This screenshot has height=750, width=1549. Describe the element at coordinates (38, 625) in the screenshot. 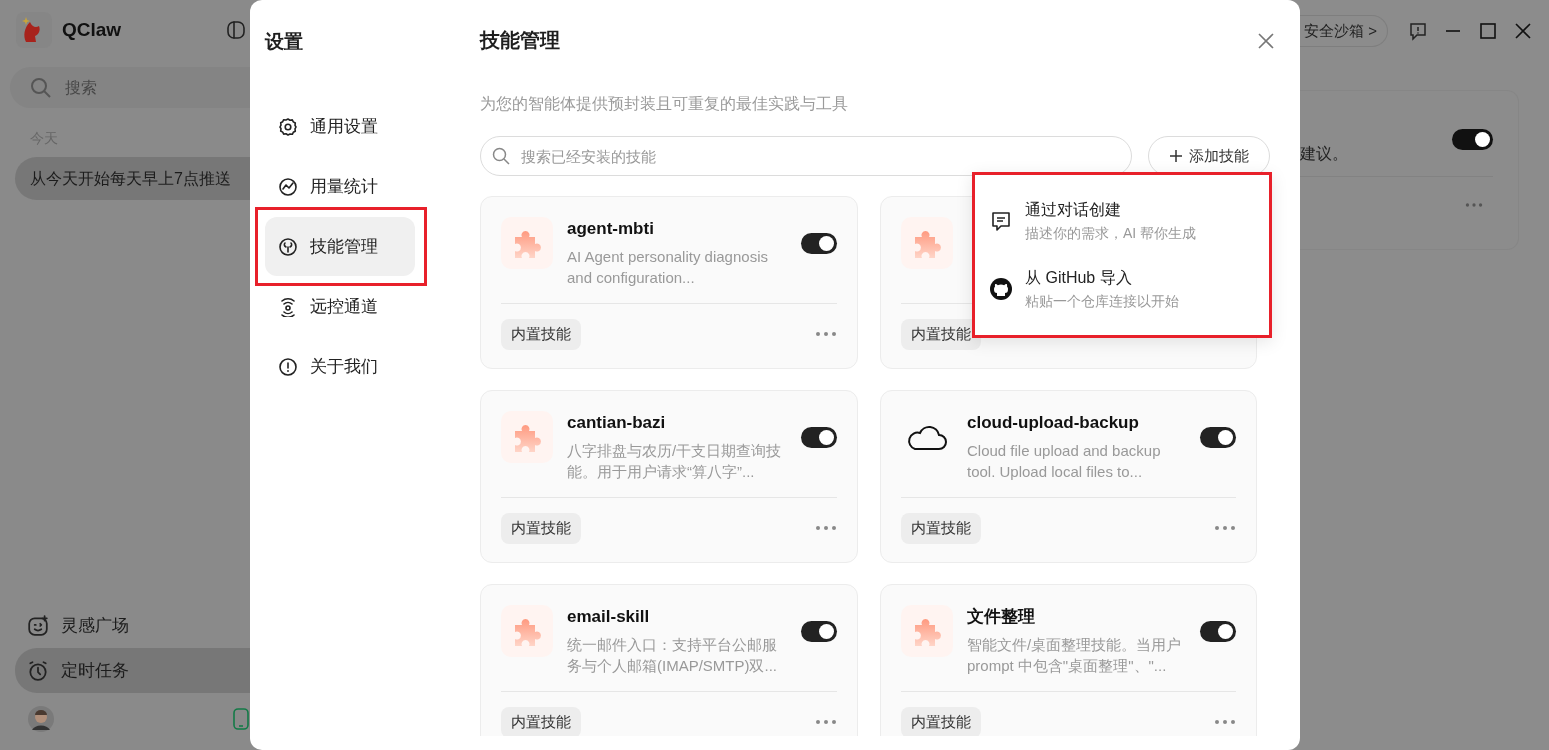

I see `smiley-icon` at that location.